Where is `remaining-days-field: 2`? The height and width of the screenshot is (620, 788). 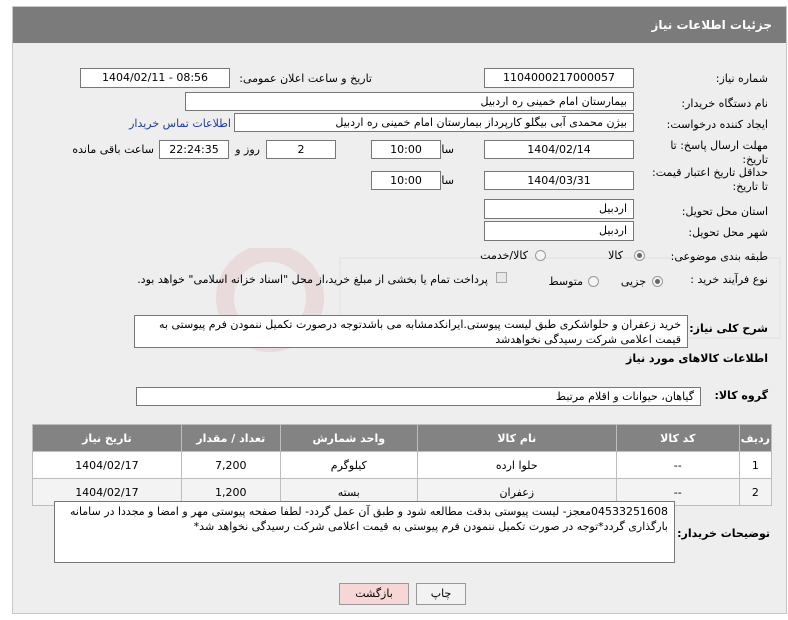
remaining-days-field: 2 is located at coordinates (301, 149).